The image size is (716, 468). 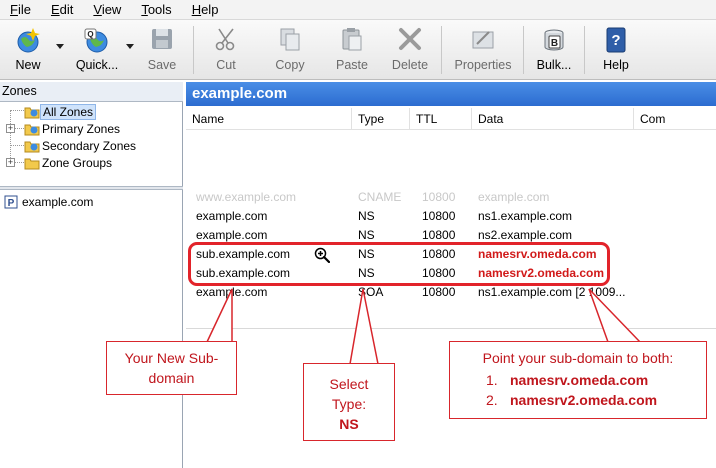 I want to click on tree-item-all-zones: All Zones, so click(x=60, y=112).